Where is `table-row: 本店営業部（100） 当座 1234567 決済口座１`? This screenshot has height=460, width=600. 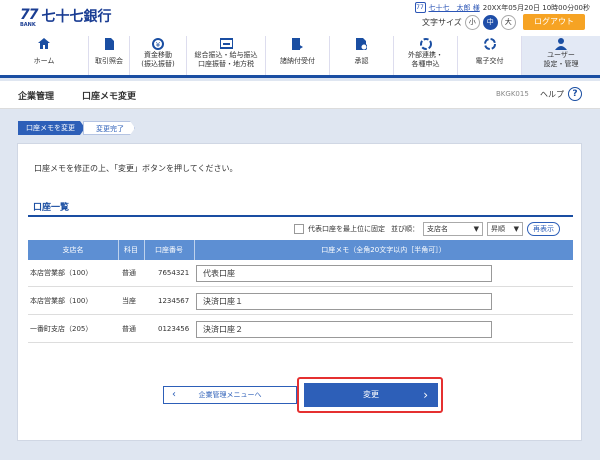
table-row: 本店営業部（100） 当座 1234567 決済口座１ is located at coordinates (300, 301).